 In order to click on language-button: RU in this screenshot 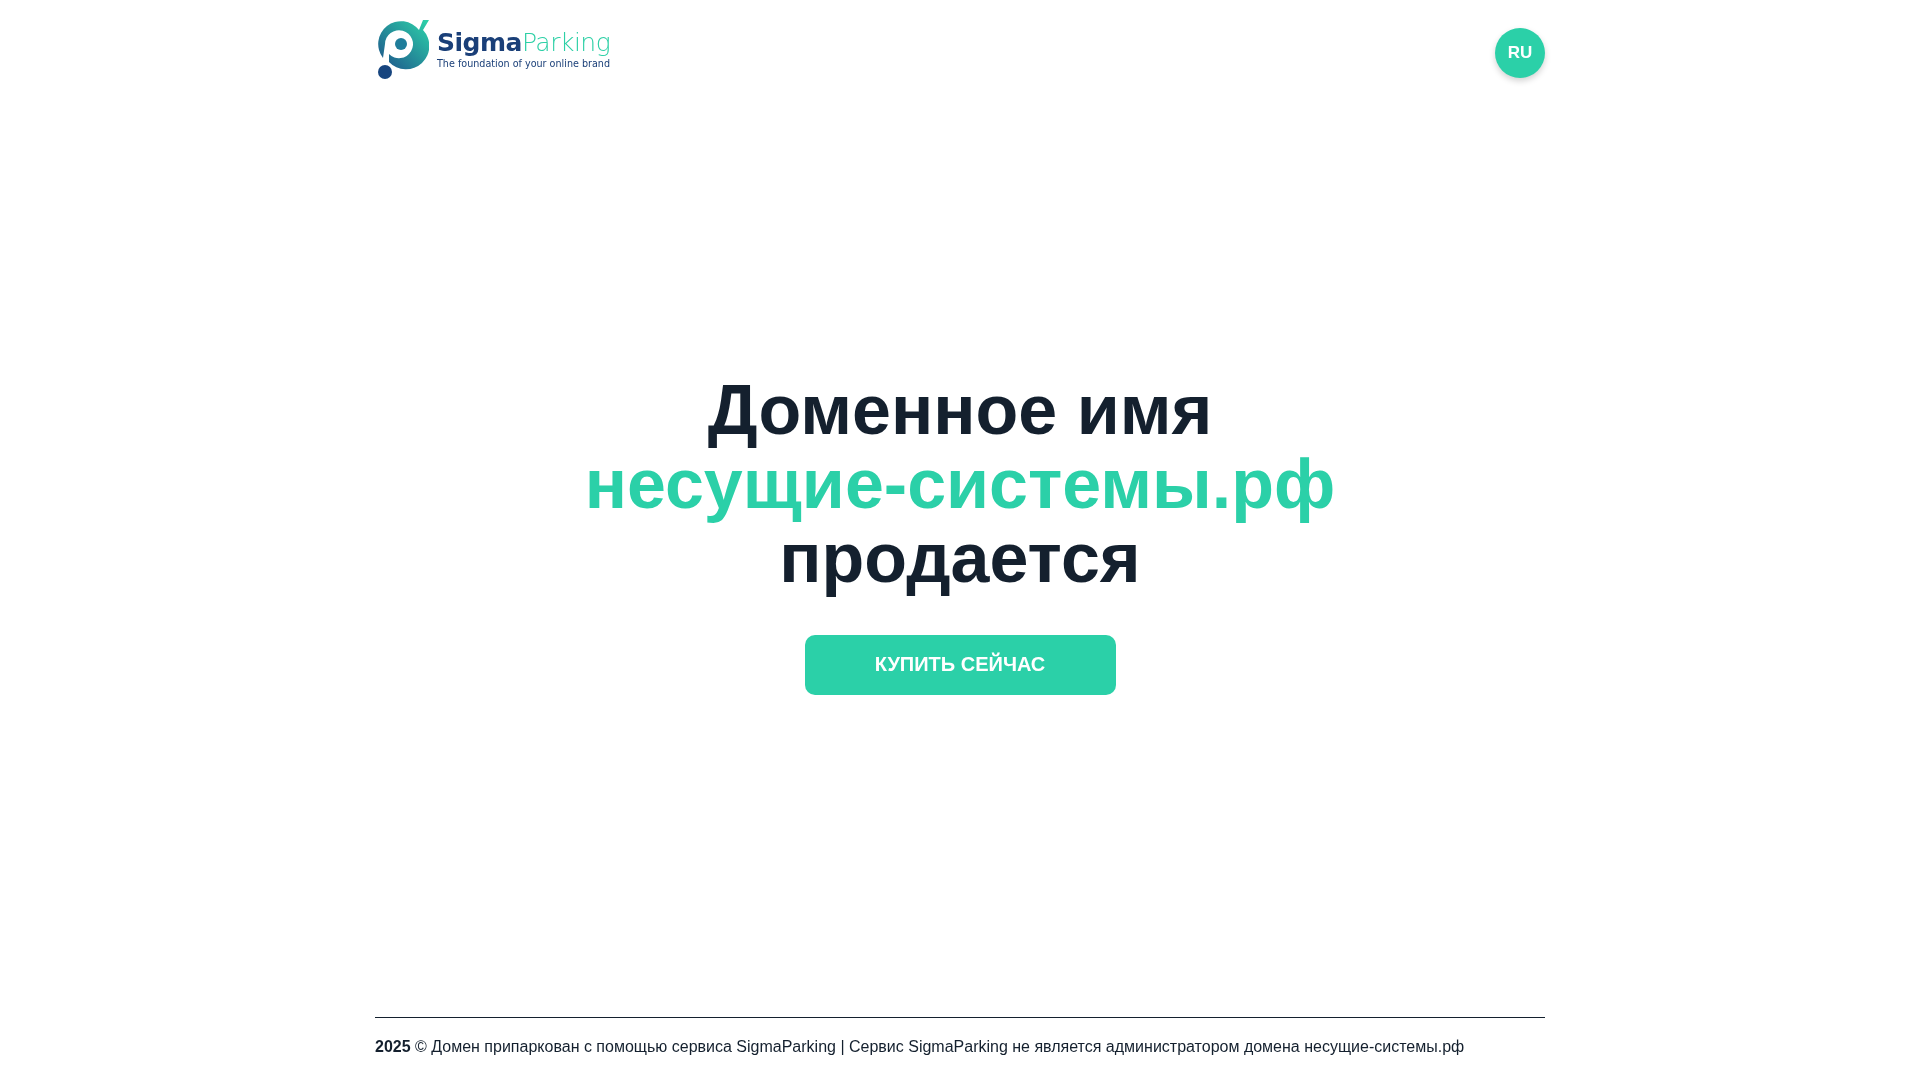, I will do `click(1520, 53)`.